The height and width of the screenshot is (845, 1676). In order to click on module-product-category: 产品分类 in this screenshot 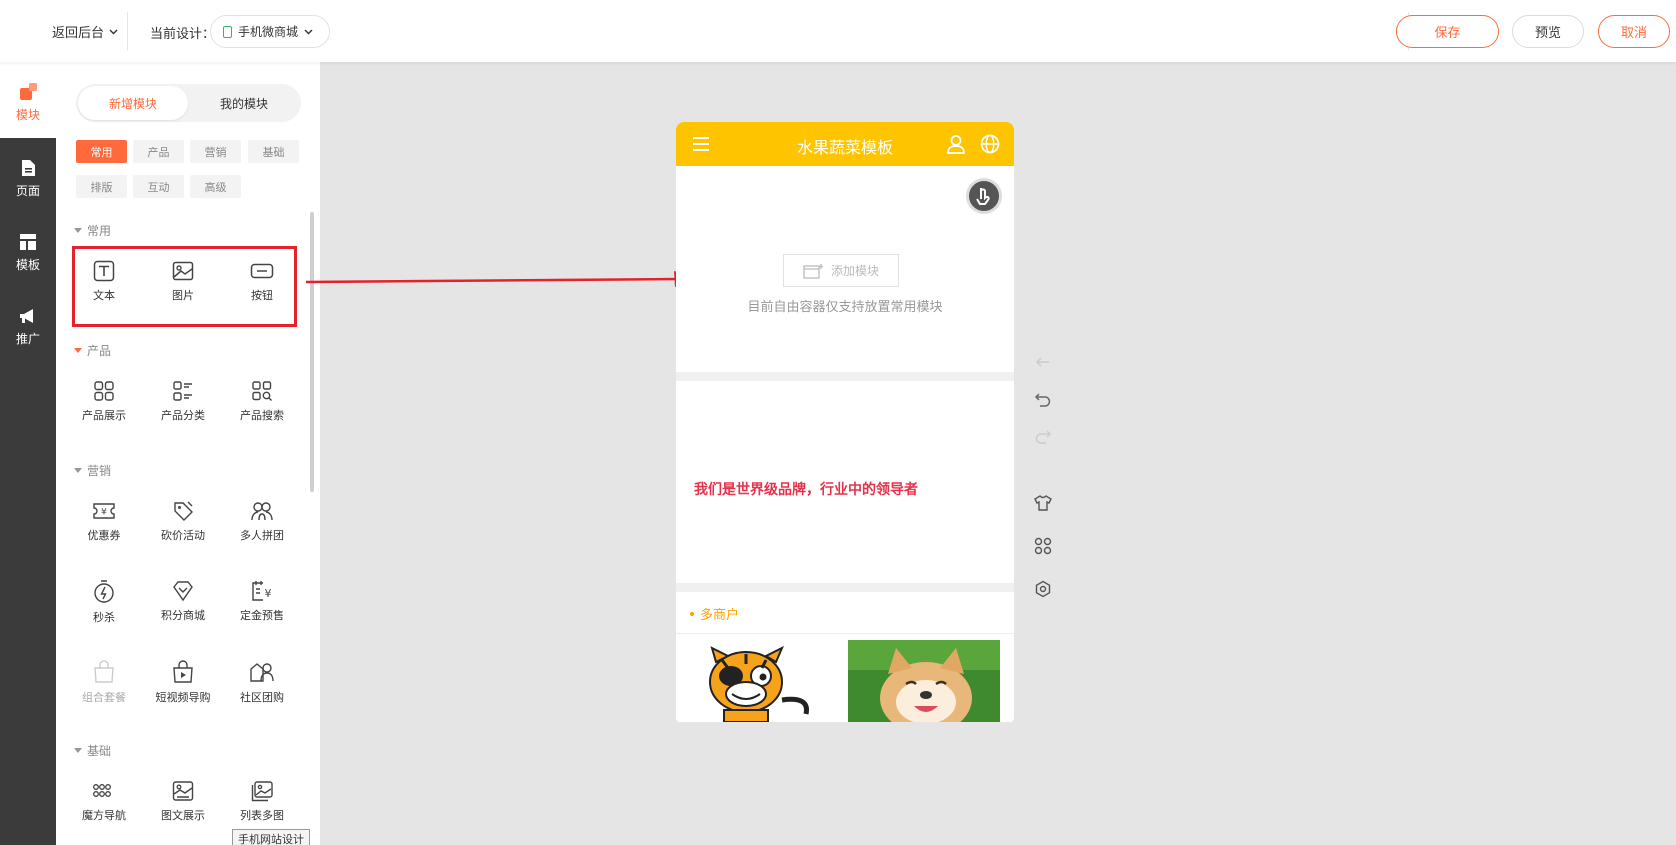, I will do `click(183, 401)`.